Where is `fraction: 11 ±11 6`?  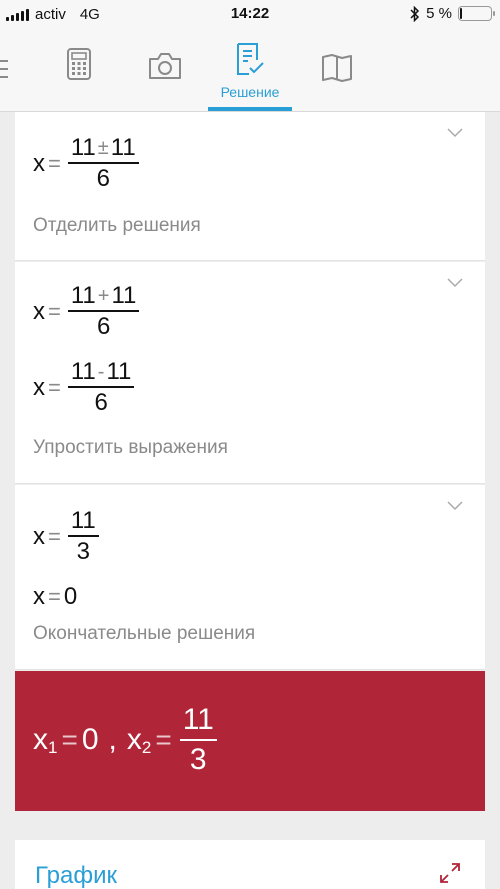 fraction: 11 ±11 6 is located at coordinates (103, 164).